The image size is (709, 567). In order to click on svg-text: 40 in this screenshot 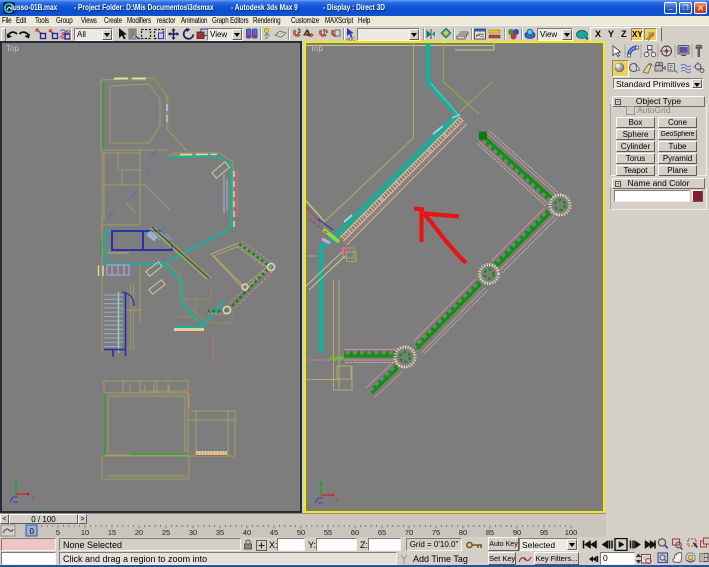, I will do `click(247, 532)`.